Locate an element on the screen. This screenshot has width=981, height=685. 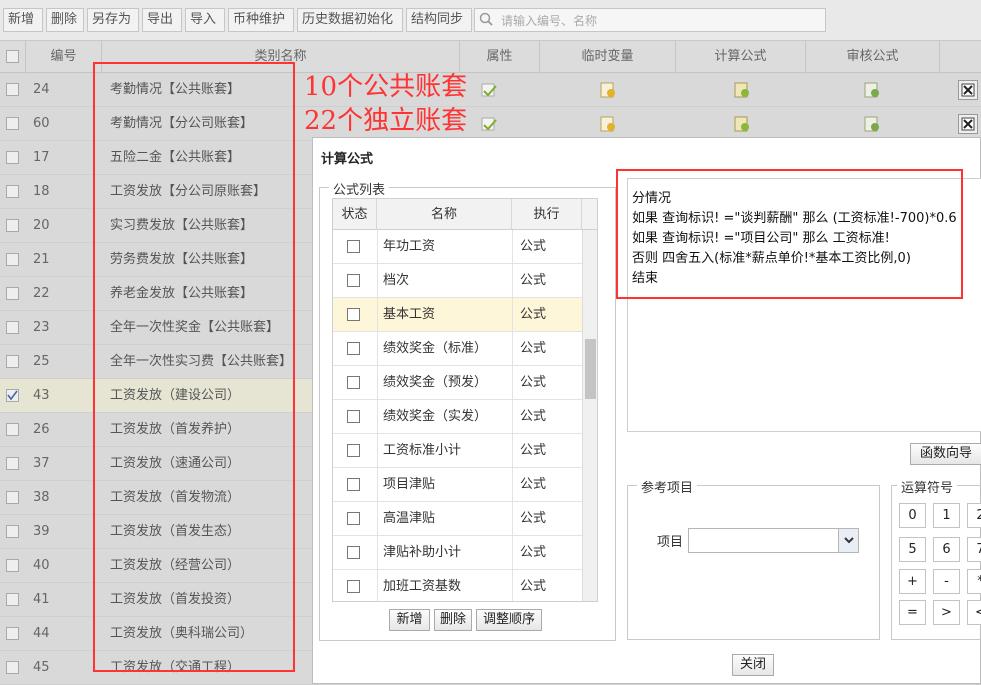
reorder-button: 调整顺序 is located at coordinates (509, 620).